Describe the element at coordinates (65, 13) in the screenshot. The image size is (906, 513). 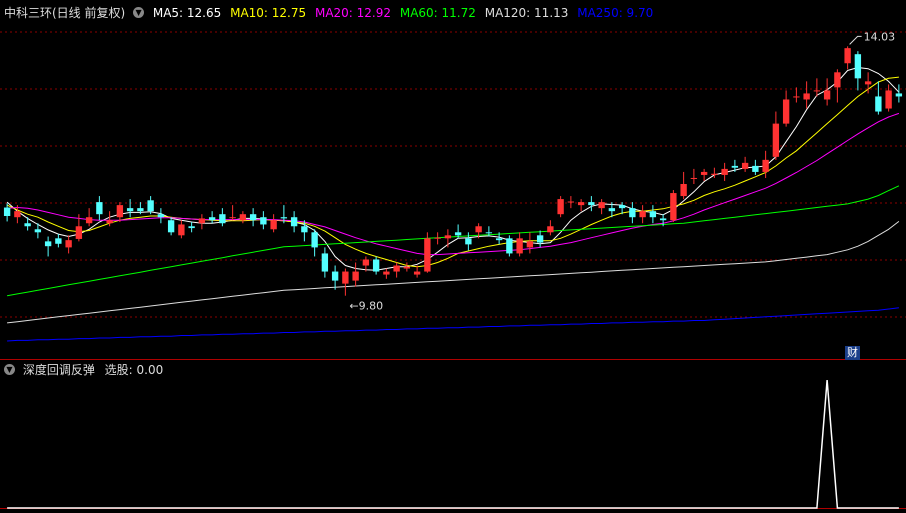
I see `chart-title: 中科三环(日线 前复权)` at that location.